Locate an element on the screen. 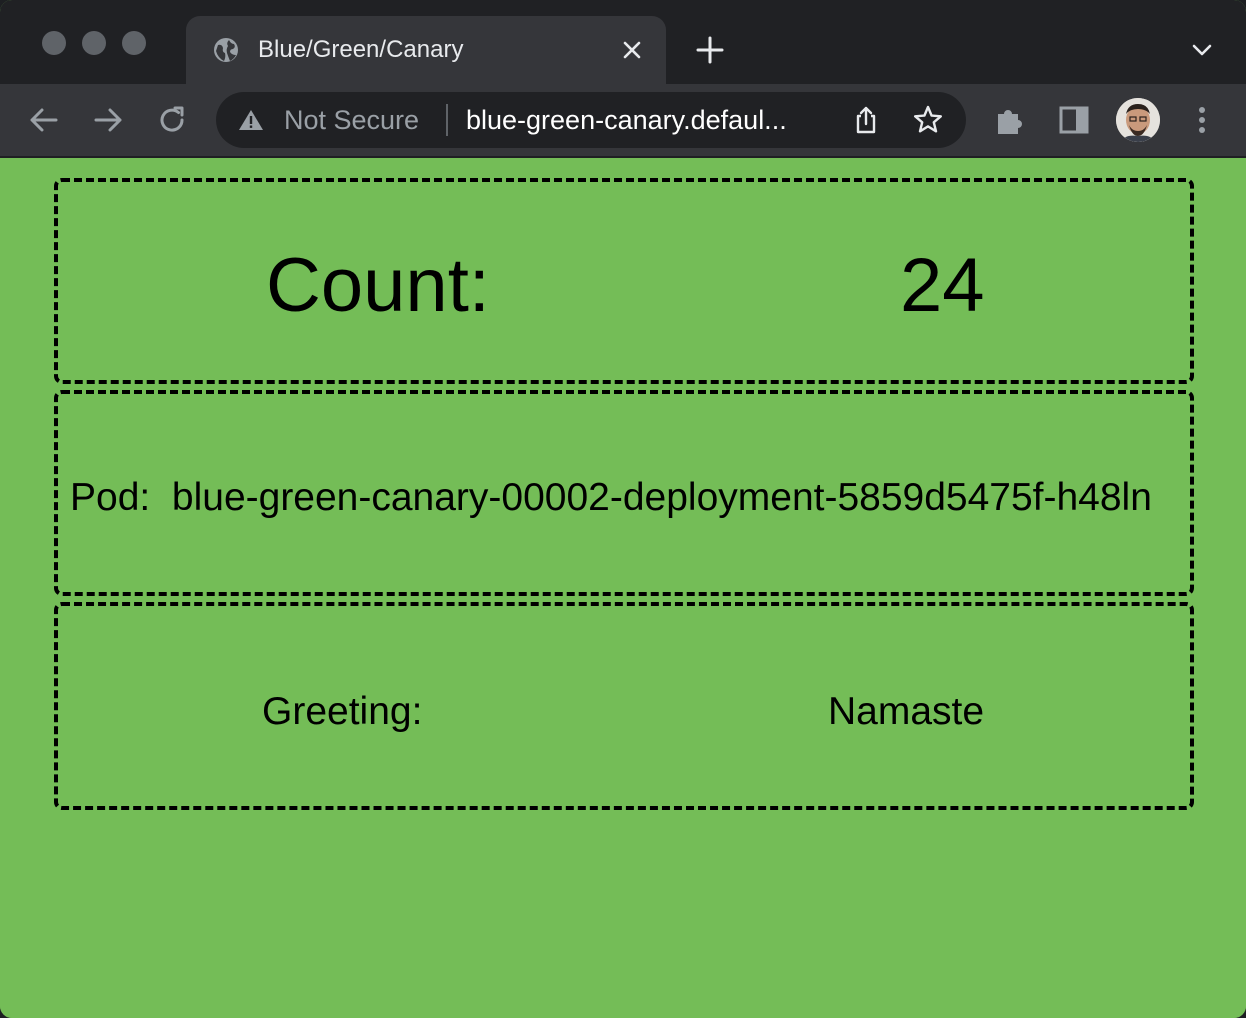  address-divider is located at coordinates (447, 120).